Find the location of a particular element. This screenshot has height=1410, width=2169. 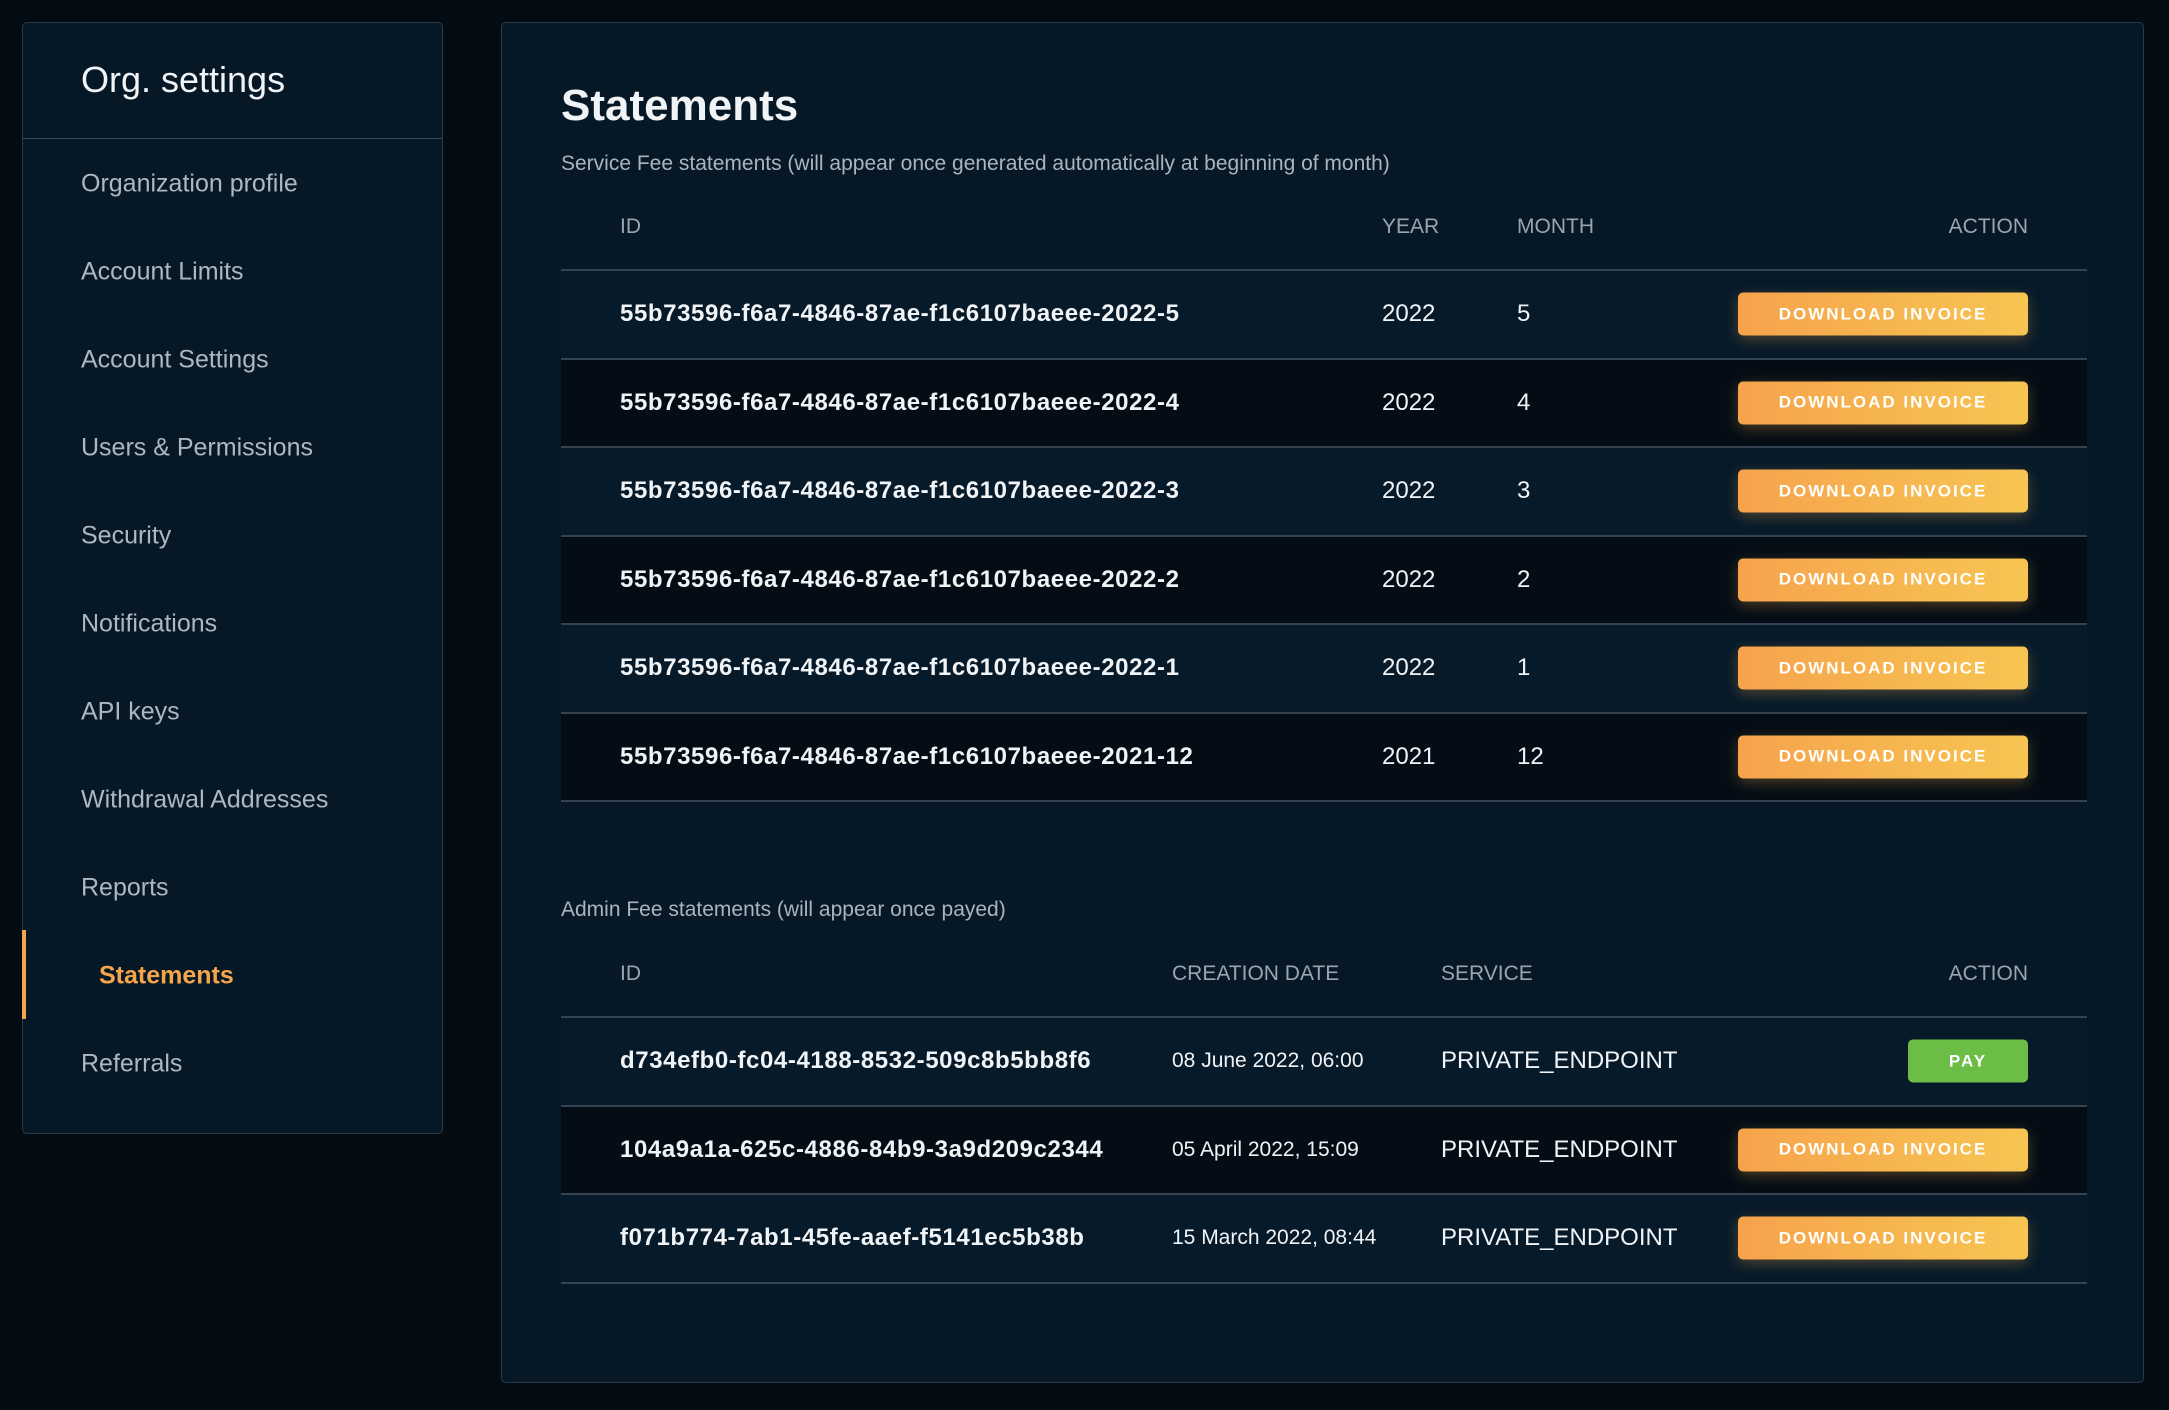

statement-id: 104a9a1a-625c-4886-84b9-3a9d209c2344 is located at coordinates (862, 1149).